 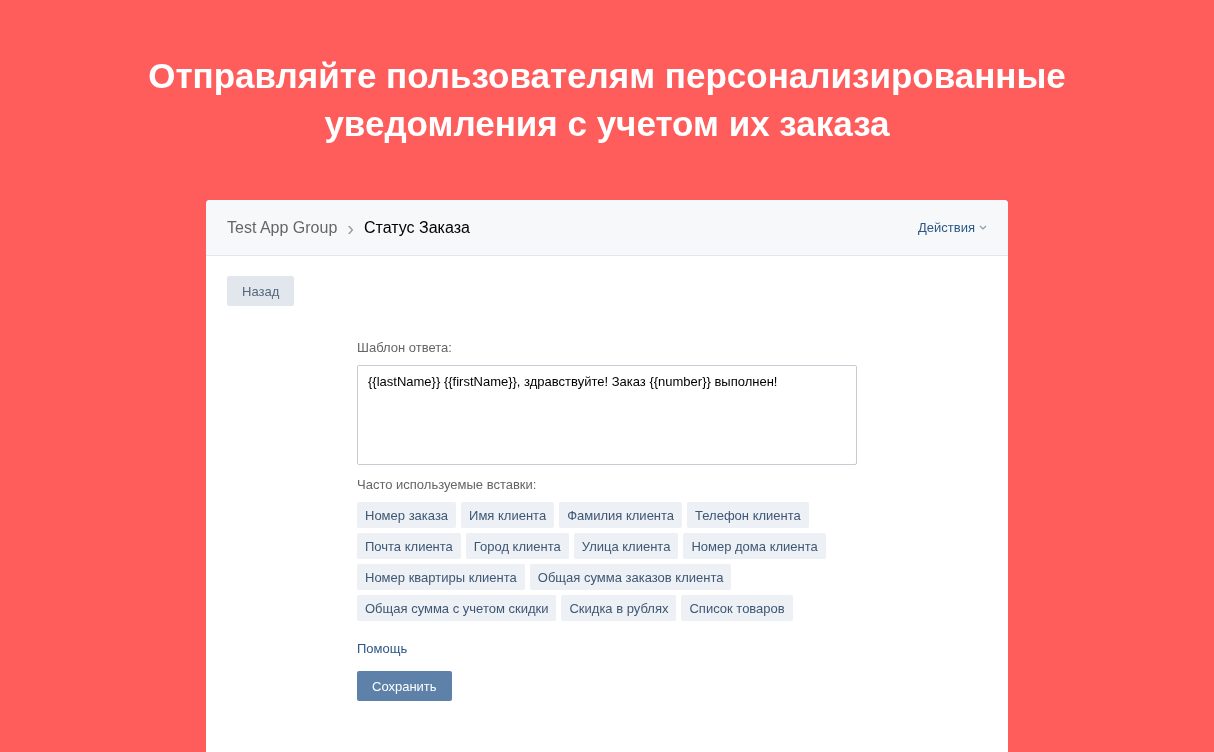 I want to click on insert-tag: Улица клиента, so click(x=626, y=546).